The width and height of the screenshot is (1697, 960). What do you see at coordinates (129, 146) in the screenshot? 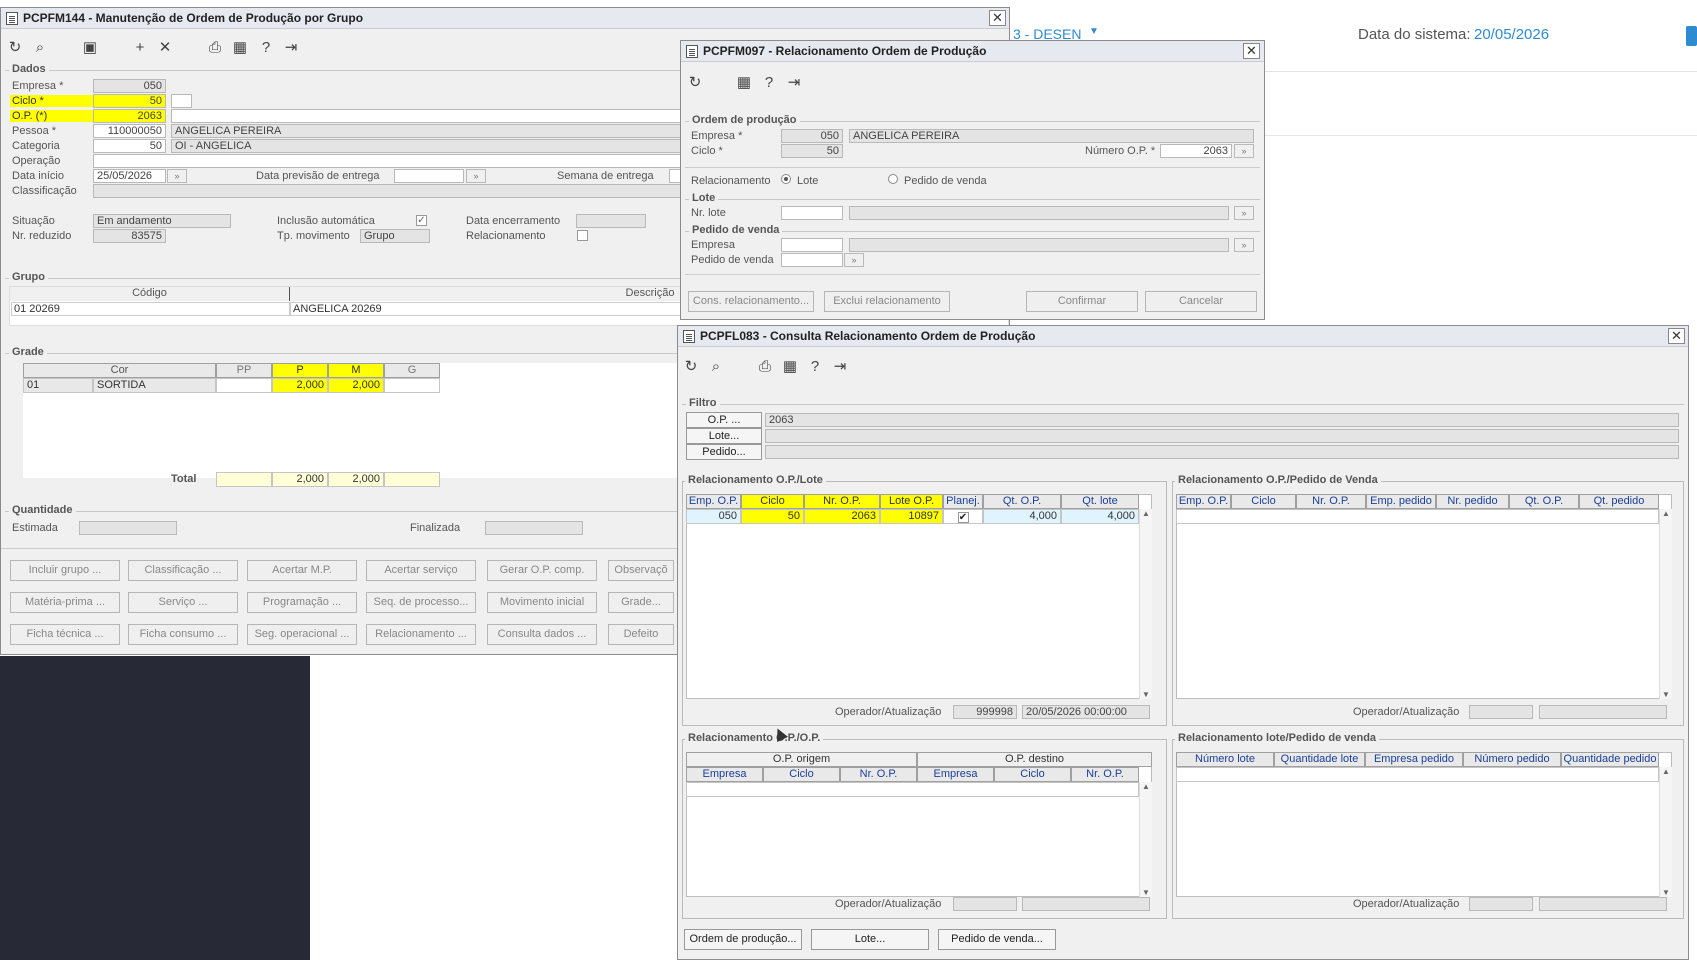
I see `categoria-code-field: 50` at bounding box center [129, 146].